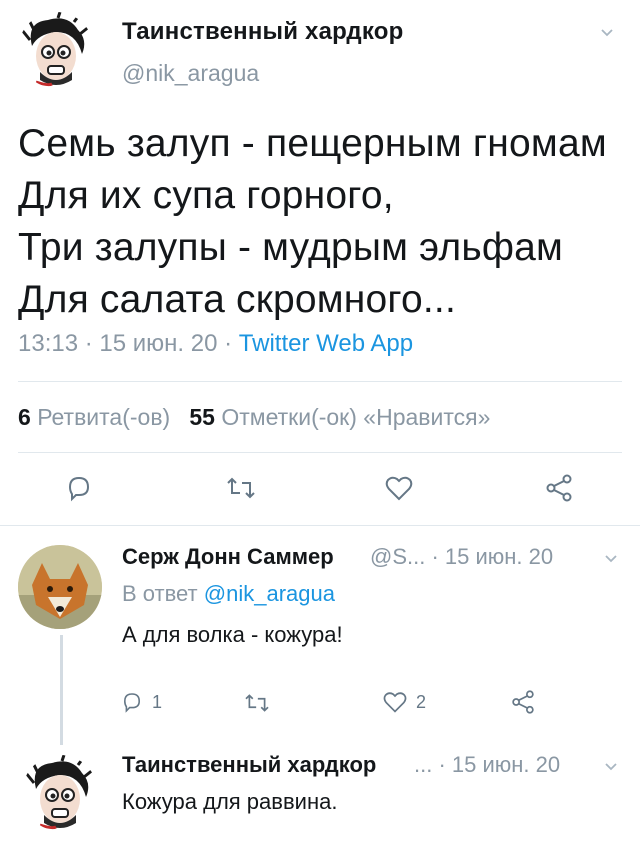 This screenshot has height=858, width=640. I want to click on reply-meta: @S... · 15 июн. 20, so click(461, 557).